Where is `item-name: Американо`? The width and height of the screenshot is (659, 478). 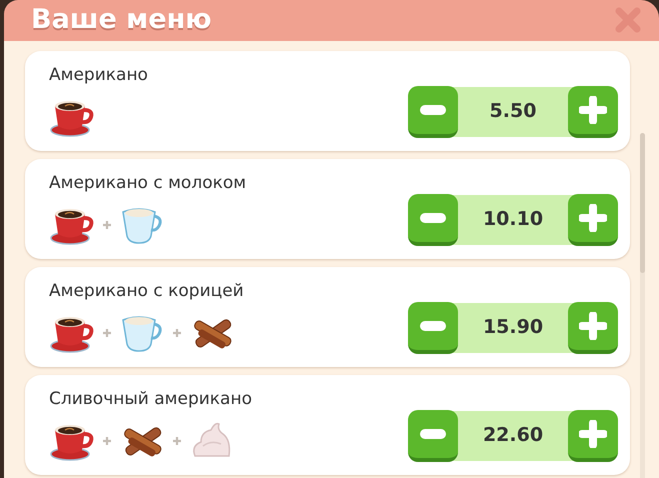
item-name: Американо is located at coordinates (99, 75).